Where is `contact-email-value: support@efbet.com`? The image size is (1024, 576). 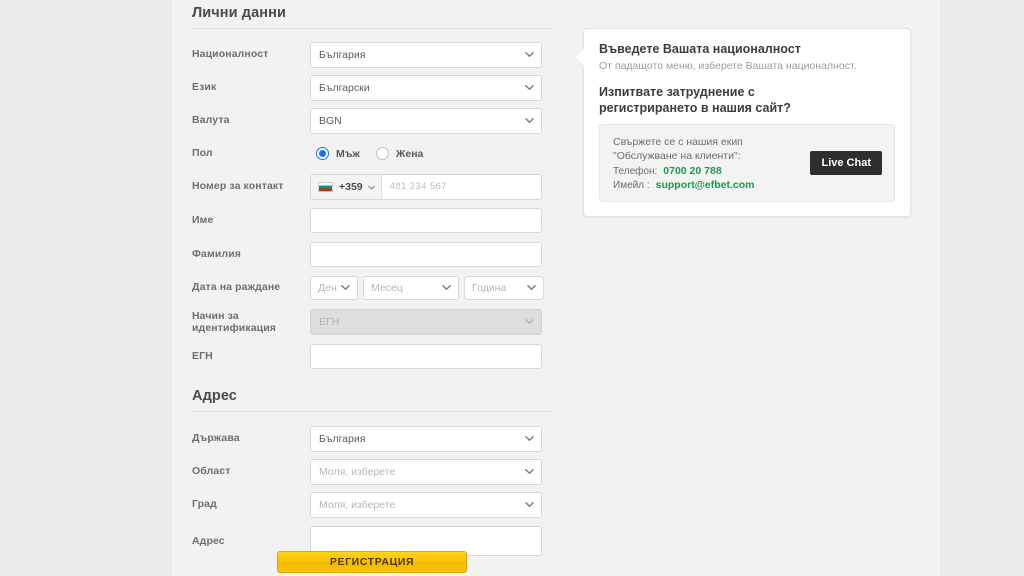
contact-email-value: support@efbet.com is located at coordinates (705, 185).